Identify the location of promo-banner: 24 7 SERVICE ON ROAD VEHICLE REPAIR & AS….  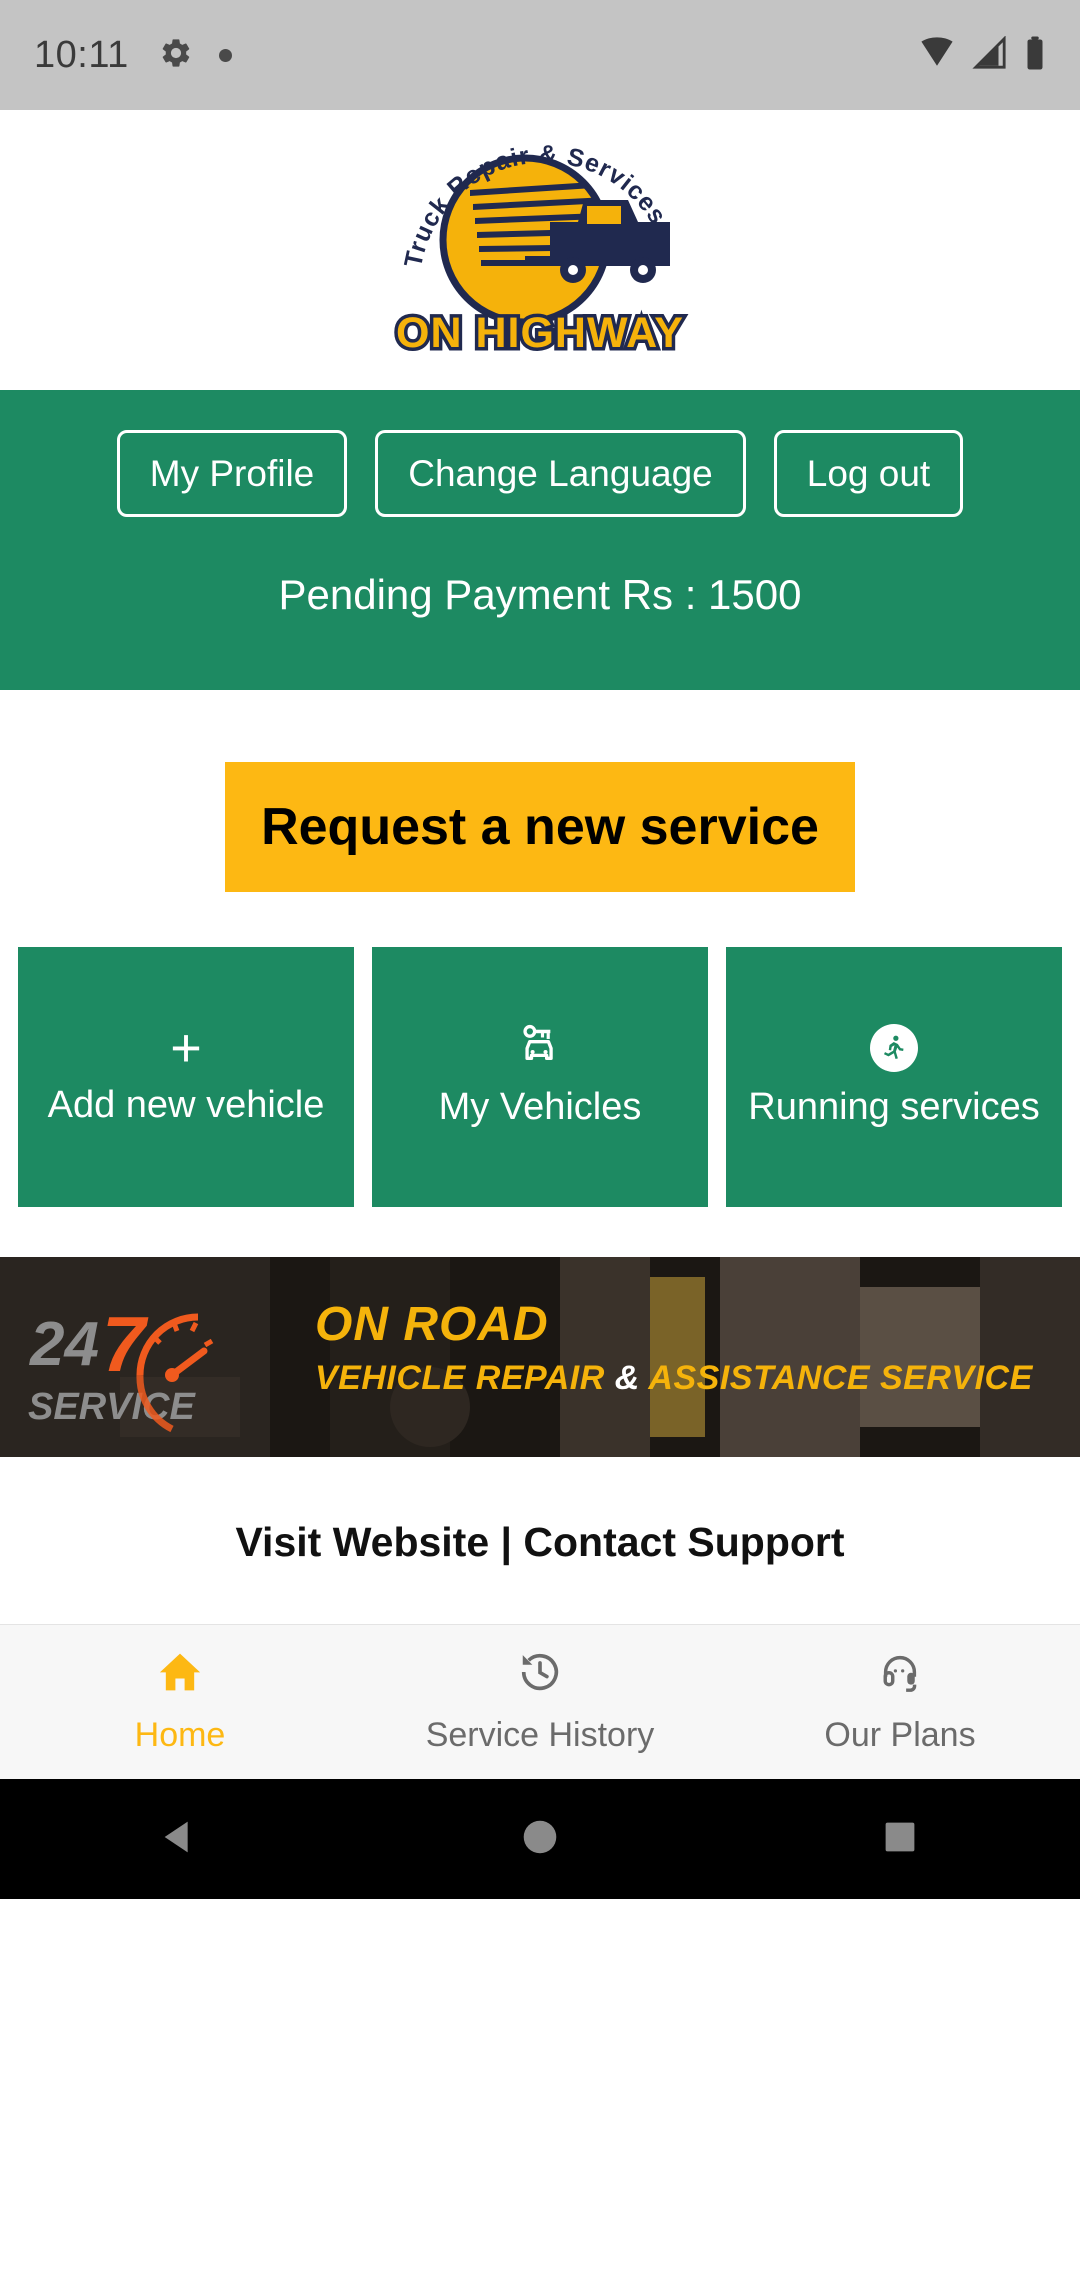
(540, 1357).